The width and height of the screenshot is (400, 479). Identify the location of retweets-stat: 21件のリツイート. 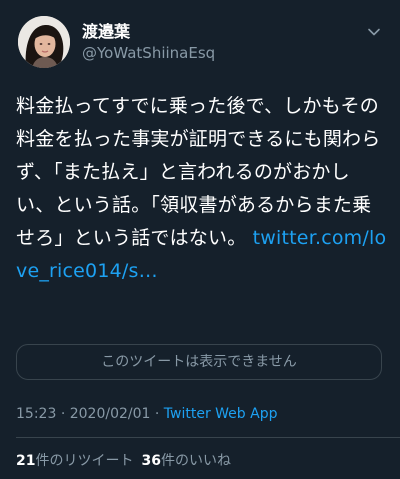
(74, 461).